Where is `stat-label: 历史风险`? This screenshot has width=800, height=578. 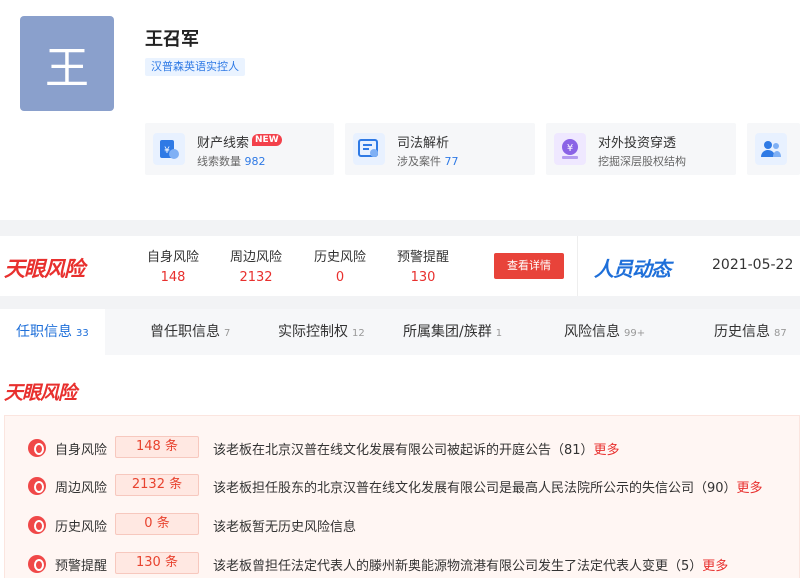
stat-label: 历史风险 is located at coordinates (339, 257).